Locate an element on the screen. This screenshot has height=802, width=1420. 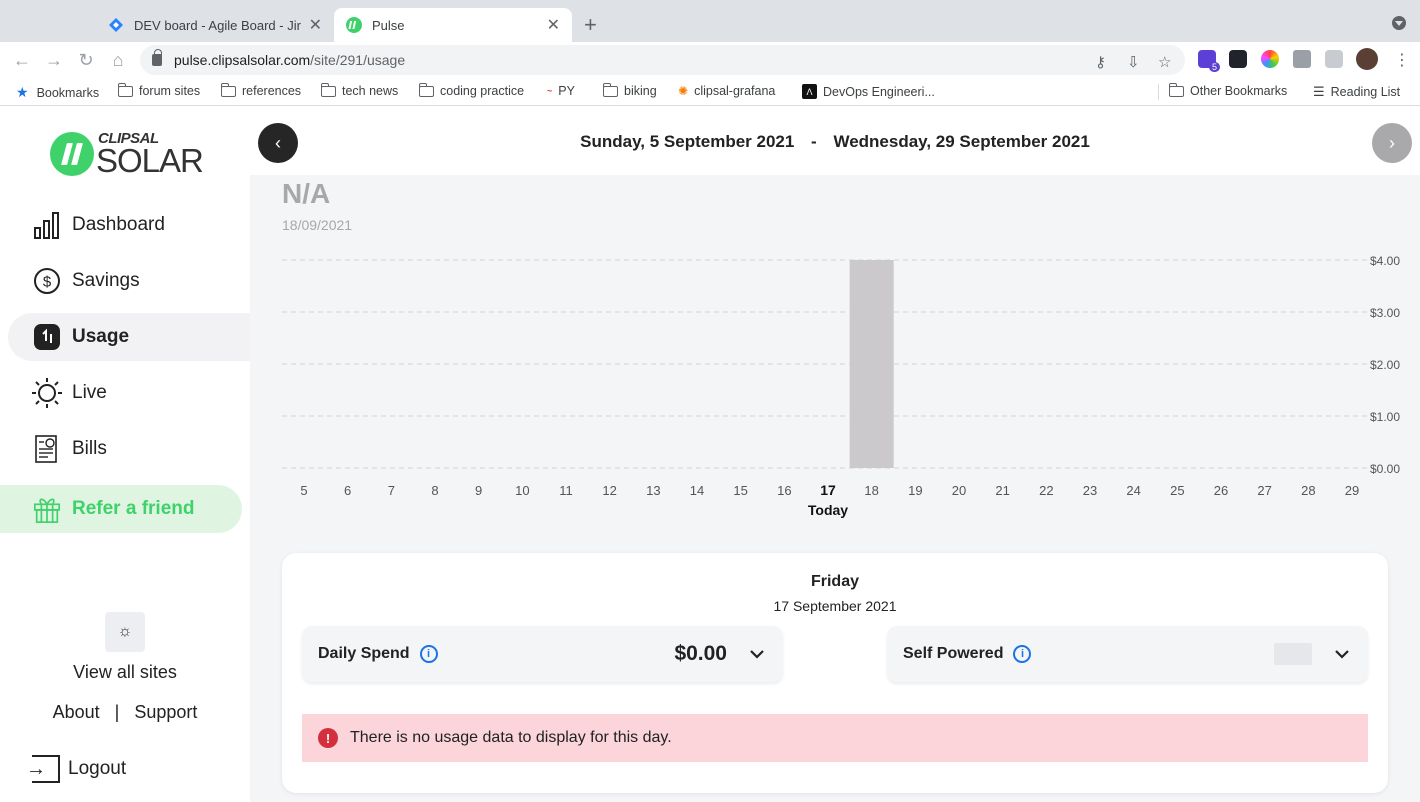
x-tick-label: 12 is located at coordinates (609, 490).